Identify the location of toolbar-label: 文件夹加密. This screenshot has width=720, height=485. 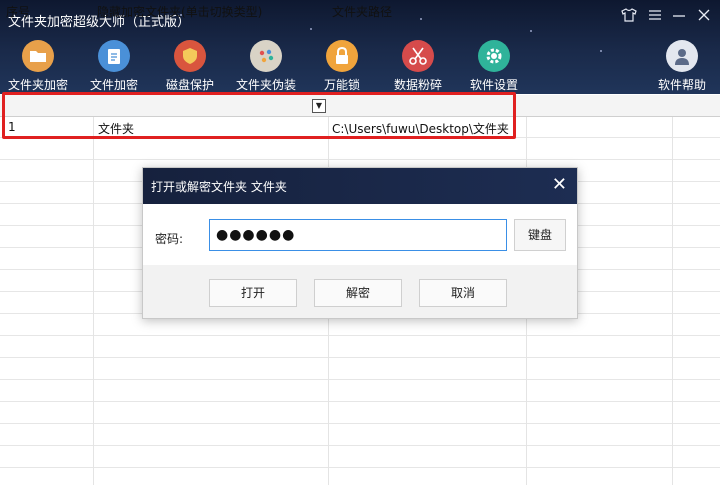
(37, 85).